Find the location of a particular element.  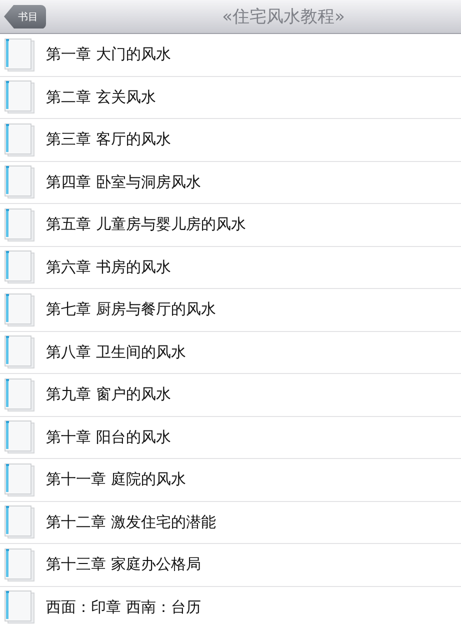

chapter-item: 第六章 书房的风水 is located at coordinates (230, 267).